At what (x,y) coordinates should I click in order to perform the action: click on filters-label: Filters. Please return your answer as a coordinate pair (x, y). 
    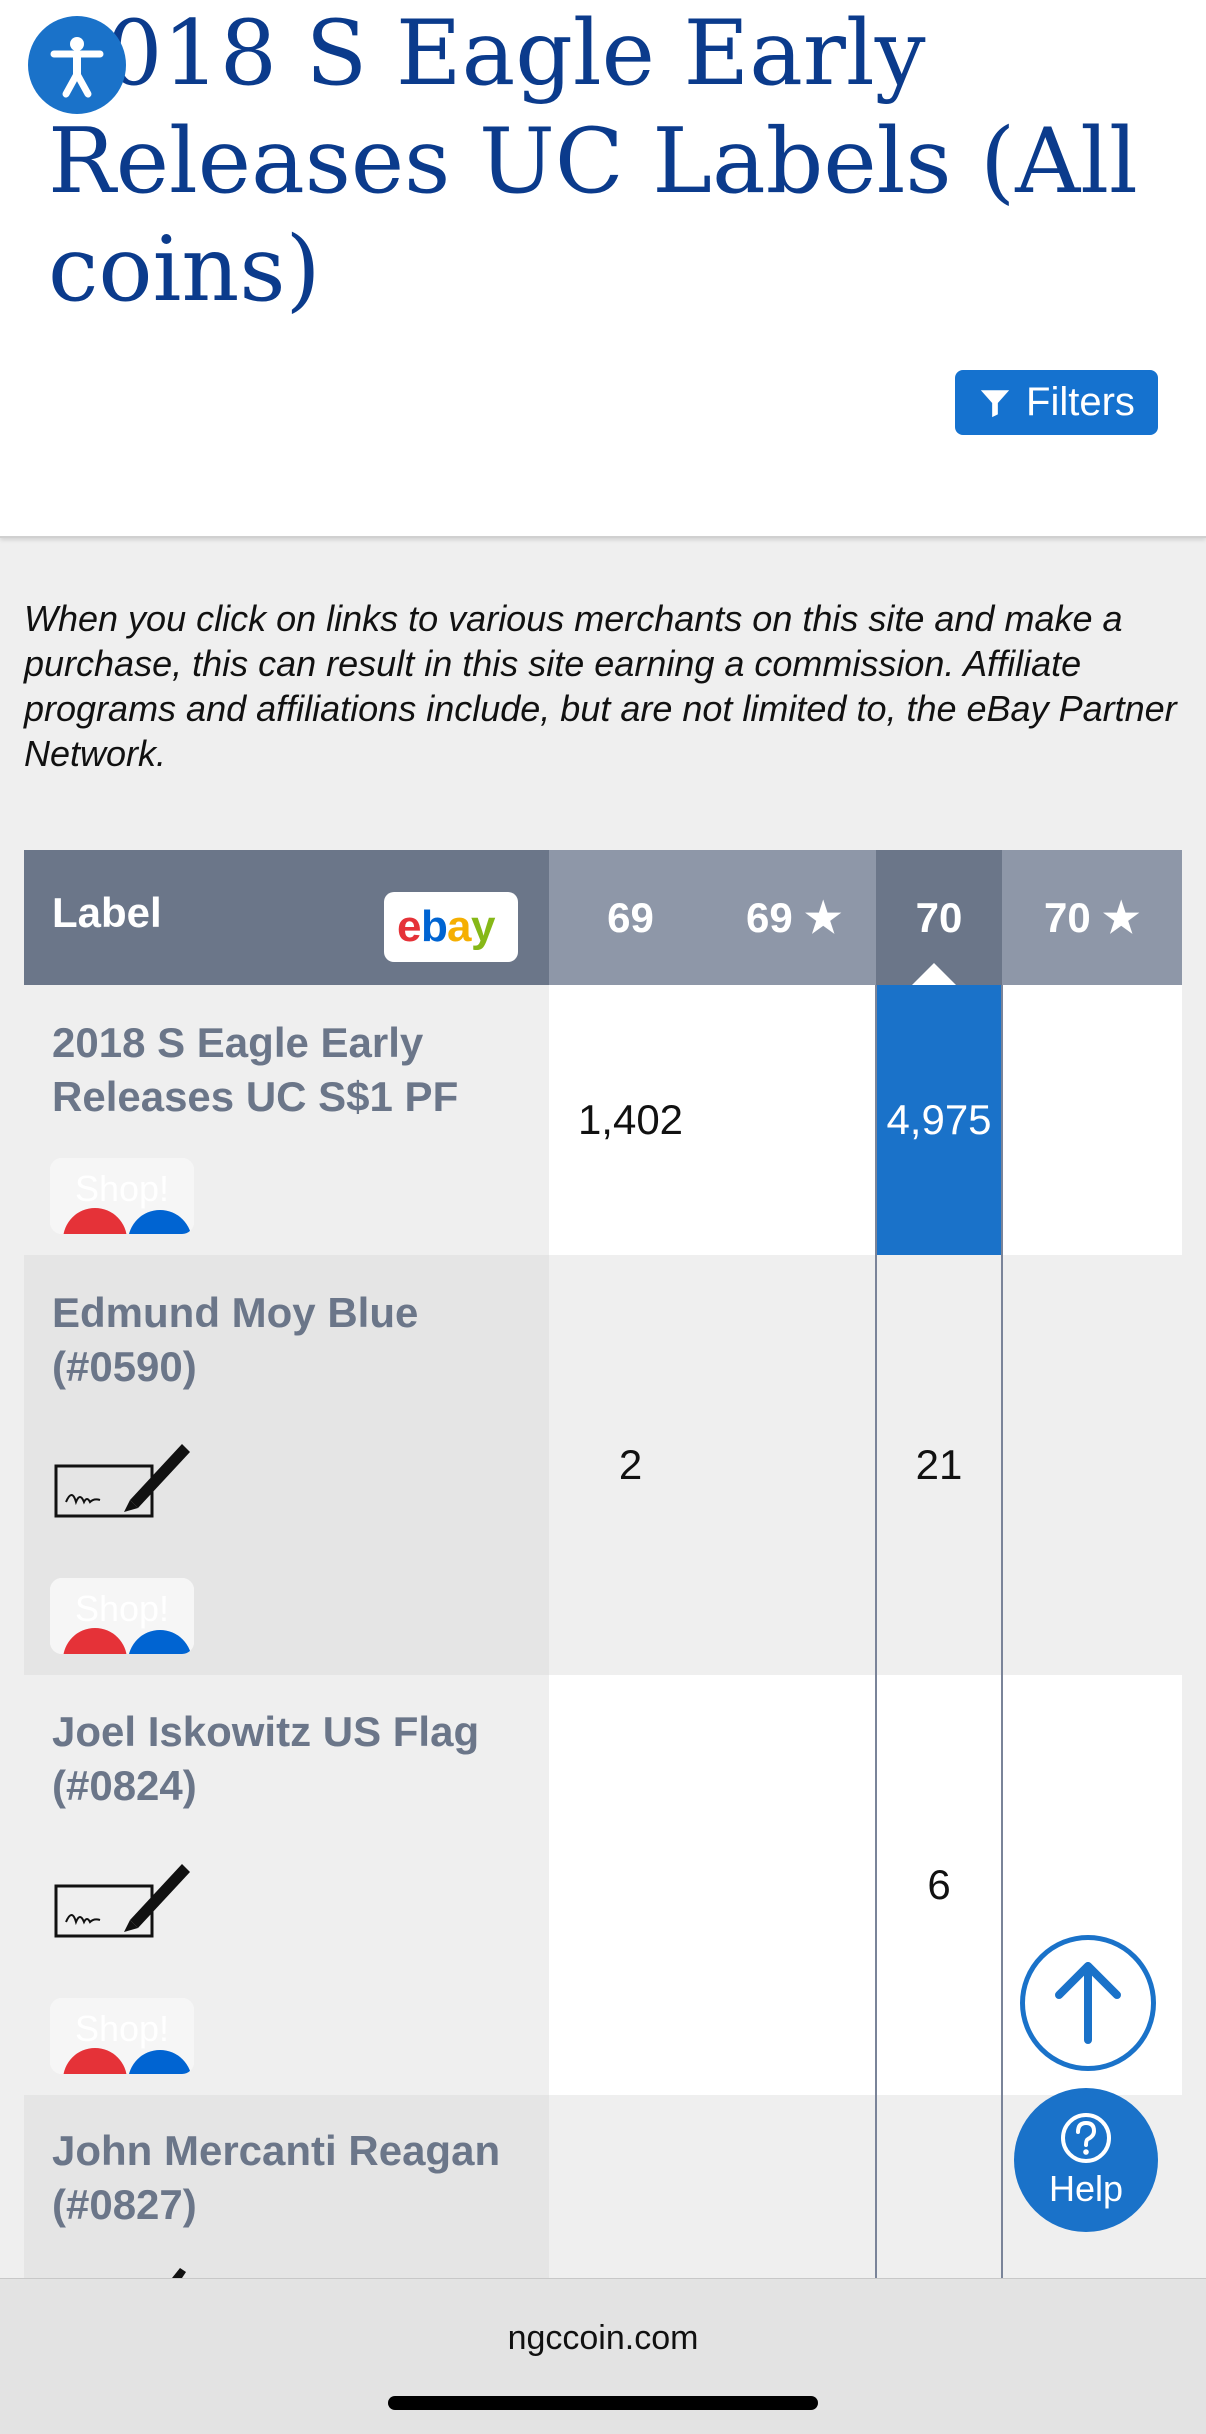
    Looking at the image, I should click on (1080, 402).